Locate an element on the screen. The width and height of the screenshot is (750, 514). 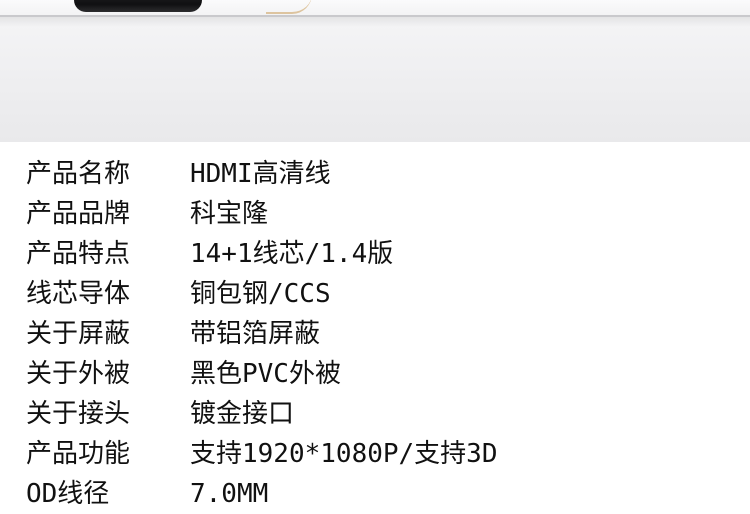
photo-shelf-shadow is located at coordinates (375, 22).